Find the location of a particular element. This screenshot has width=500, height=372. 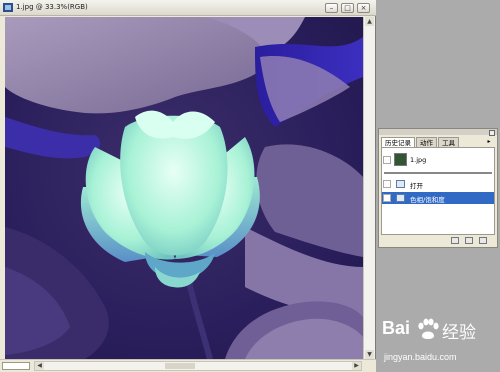

zoom-field is located at coordinates (16, 366).